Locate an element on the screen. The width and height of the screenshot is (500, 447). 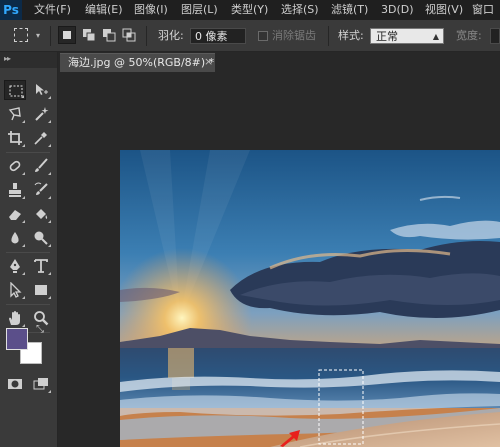
style-select-value: 正常 is located at coordinates (387, 36).